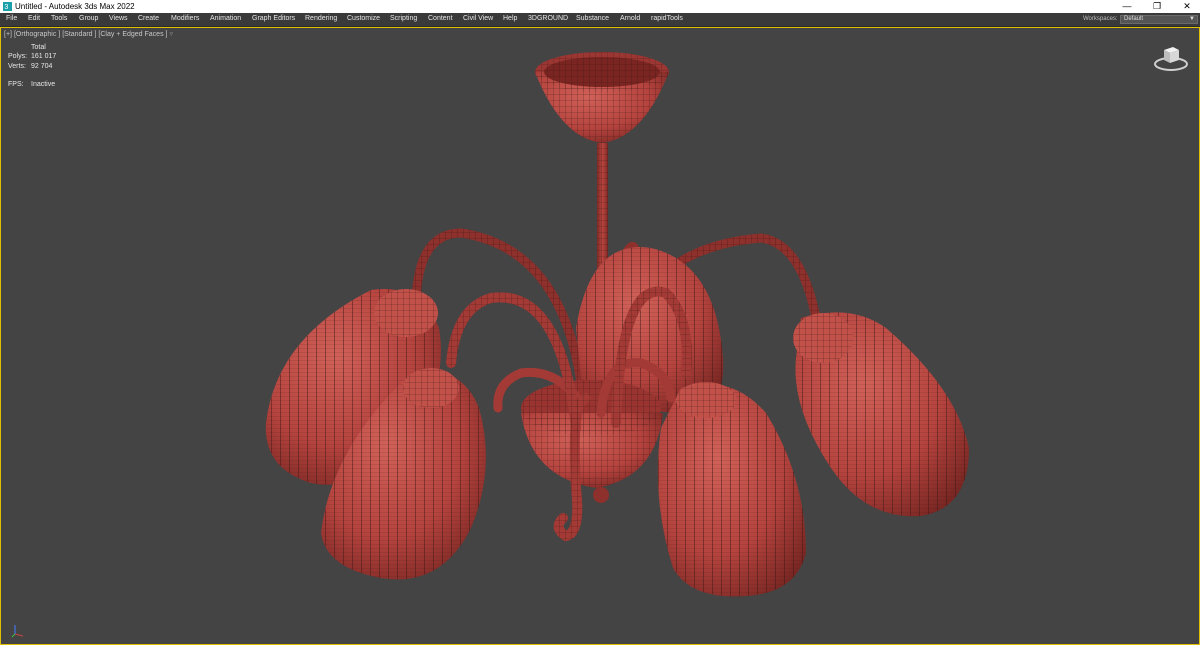 Image resolution: width=1200 pixels, height=645 pixels. Describe the element at coordinates (403, 18) in the screenshot. I see `menu-scripting: Scripting` at that location.